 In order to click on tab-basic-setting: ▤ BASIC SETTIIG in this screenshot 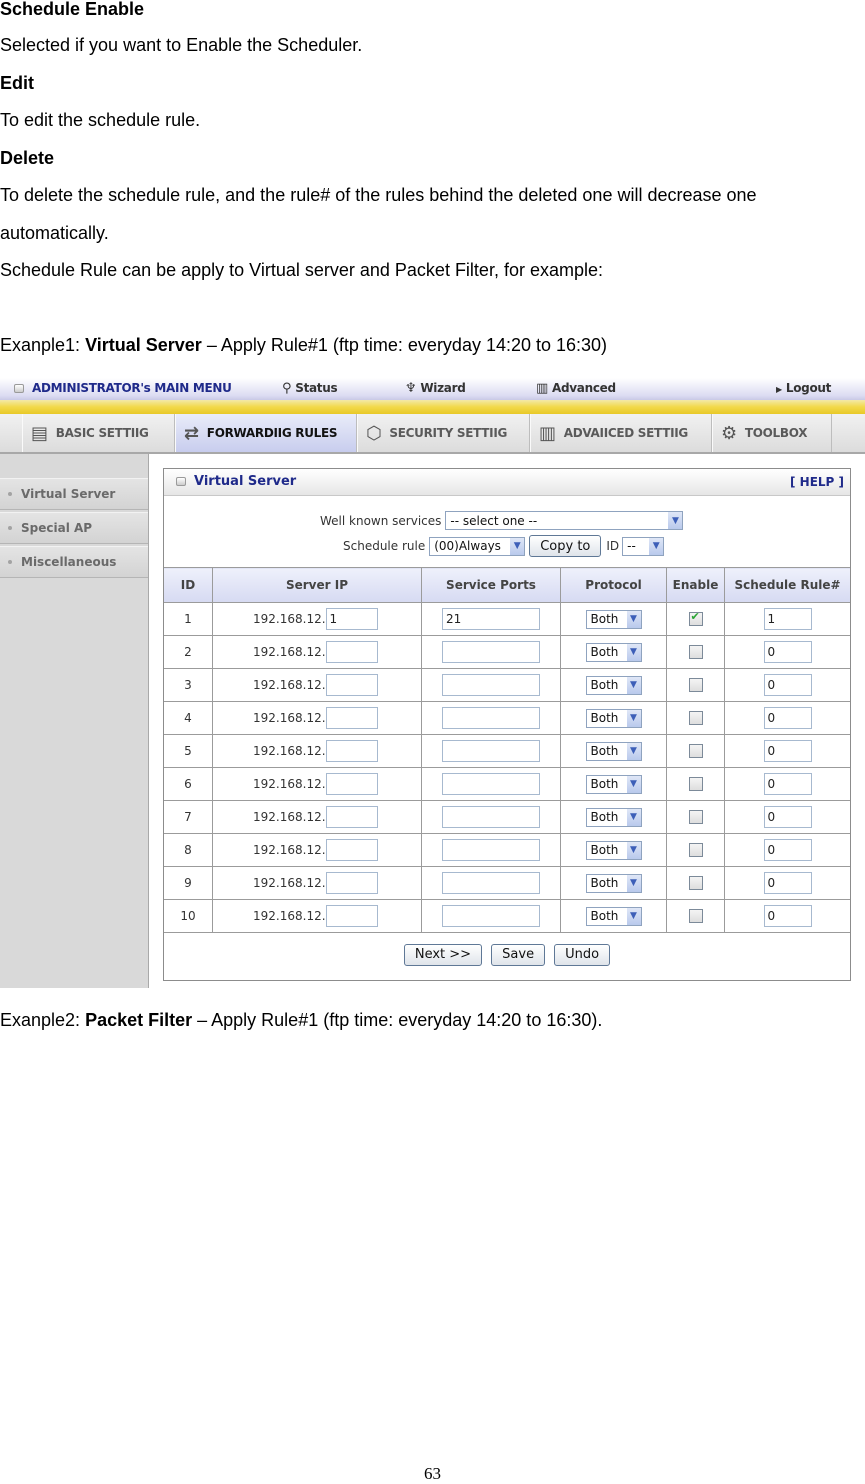, I will do `click(98, 433)`.